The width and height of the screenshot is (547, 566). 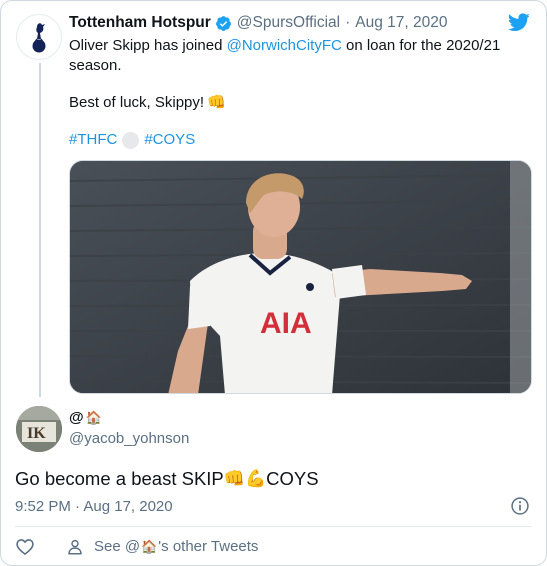 I want to click on spurs-cockerel-logo, so click(x=39, y=38).